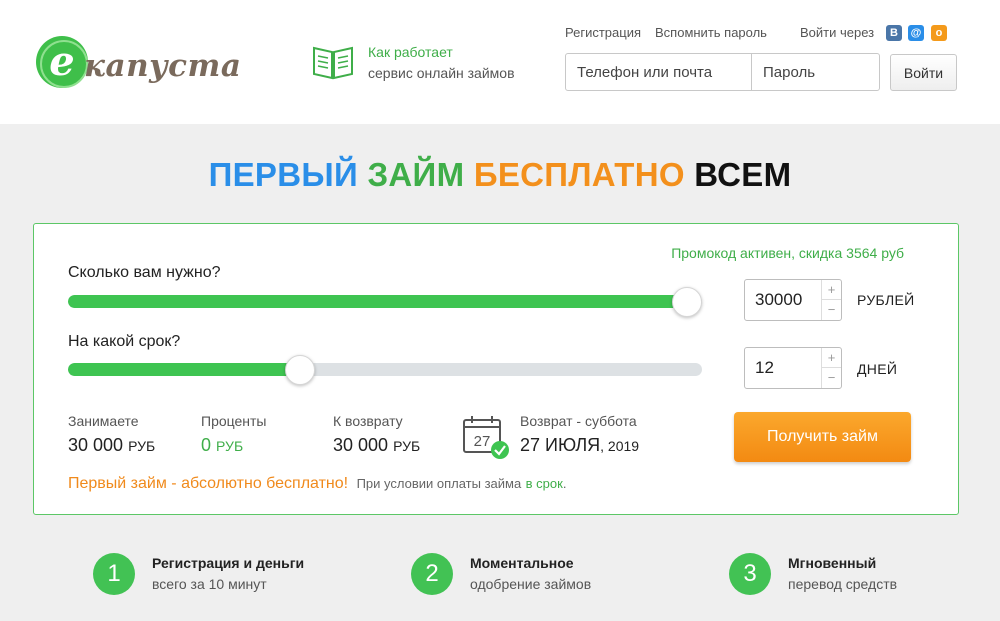  Describe the element at coordinates (849, 575) in the screenshot. I see `feature-3: 3 Мгновенный перевод средств` at that location.